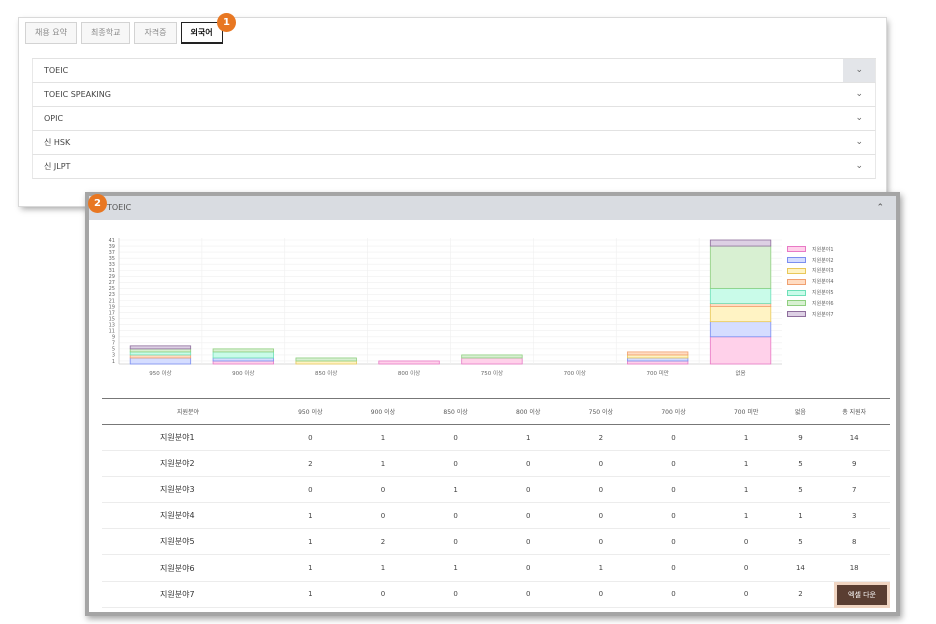 The height and width of the screenshot is (624, 936). I want to click on tab-final-school: 최종학교, so click(105, 33).